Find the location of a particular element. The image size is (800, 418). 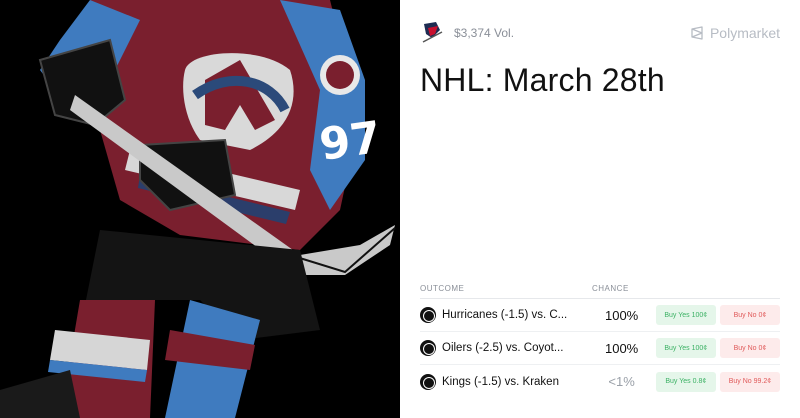

market-thumbnail is located at coordinates (432, 33).